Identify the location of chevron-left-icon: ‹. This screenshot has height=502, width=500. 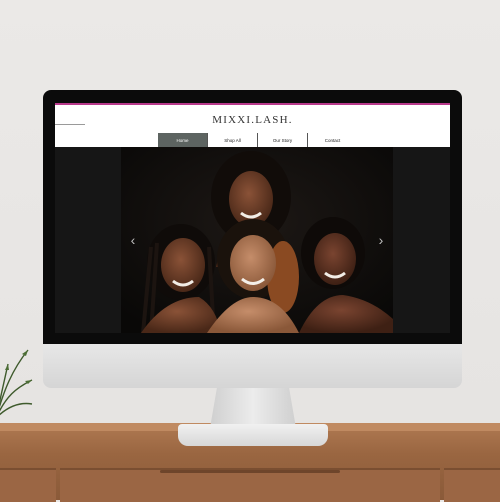
(133, 240).